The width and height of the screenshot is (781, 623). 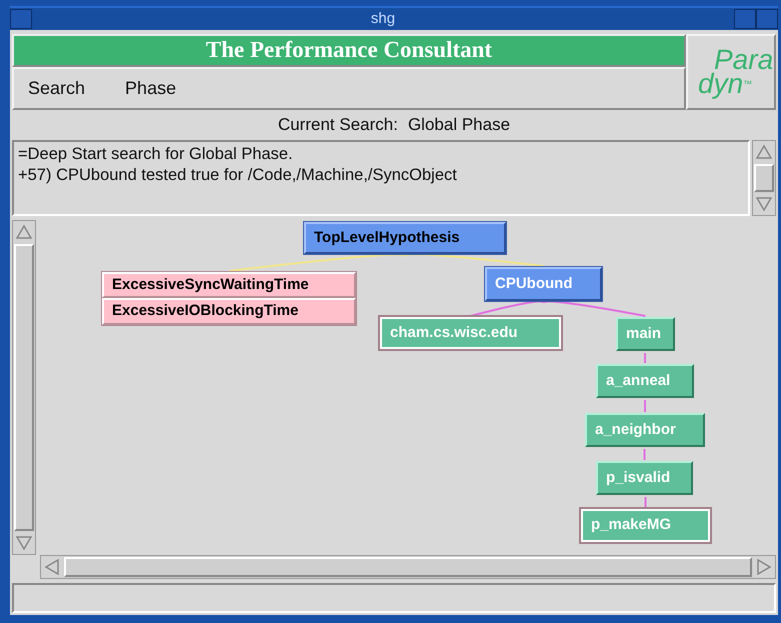 I want to click on scroll-right-button, so click(x=764, y=567).